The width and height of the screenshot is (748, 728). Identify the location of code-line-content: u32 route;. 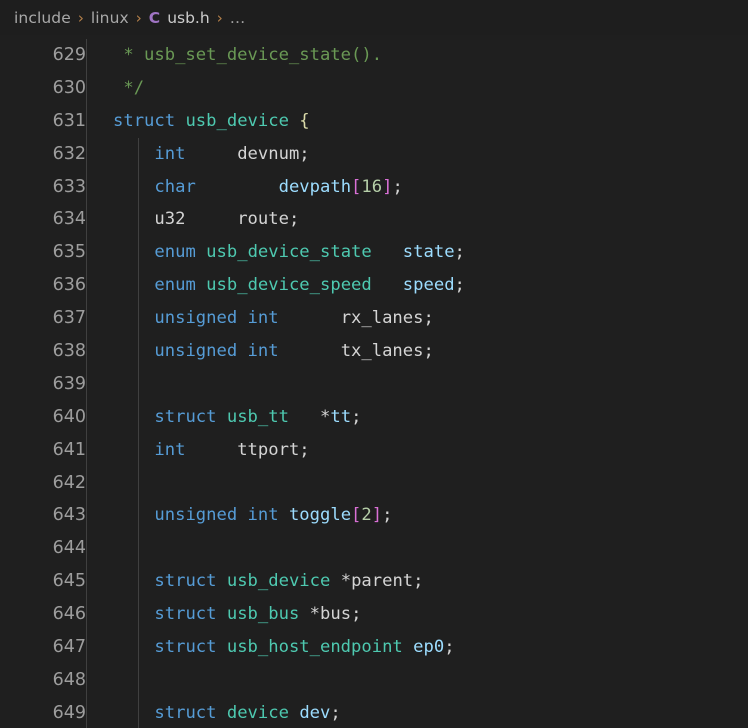
(417, 220).